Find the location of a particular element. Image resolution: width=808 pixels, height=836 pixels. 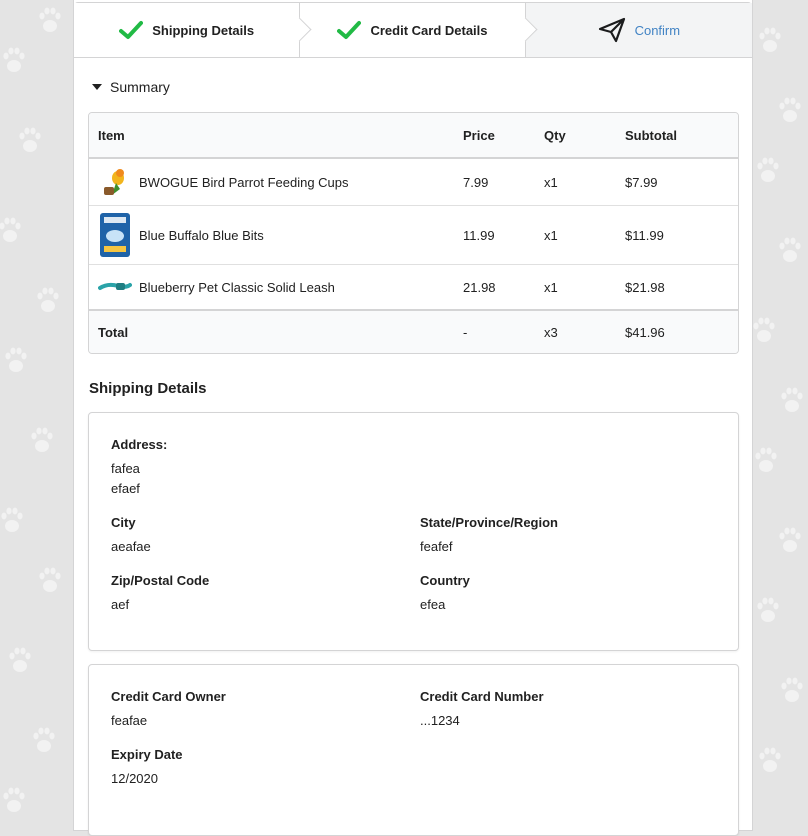

city-value: aeafae is located at coordinates (131, 546).